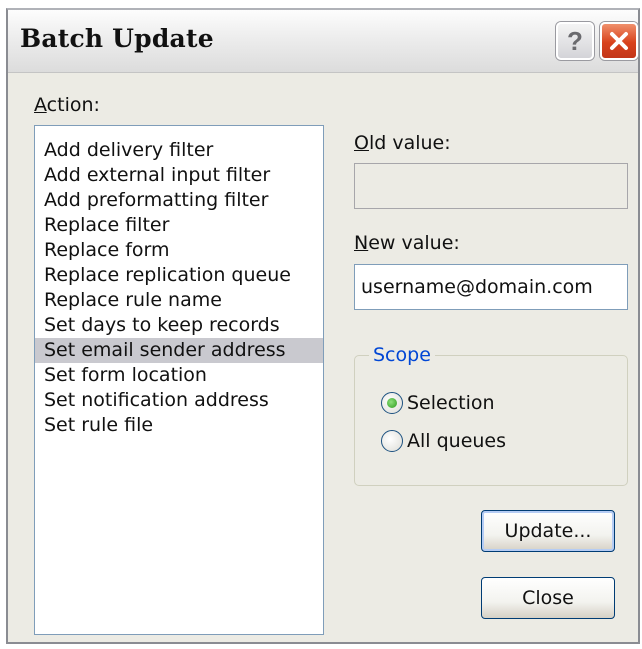  I want to click on scope-group: Scope Selection All queues, so click(491, 415).